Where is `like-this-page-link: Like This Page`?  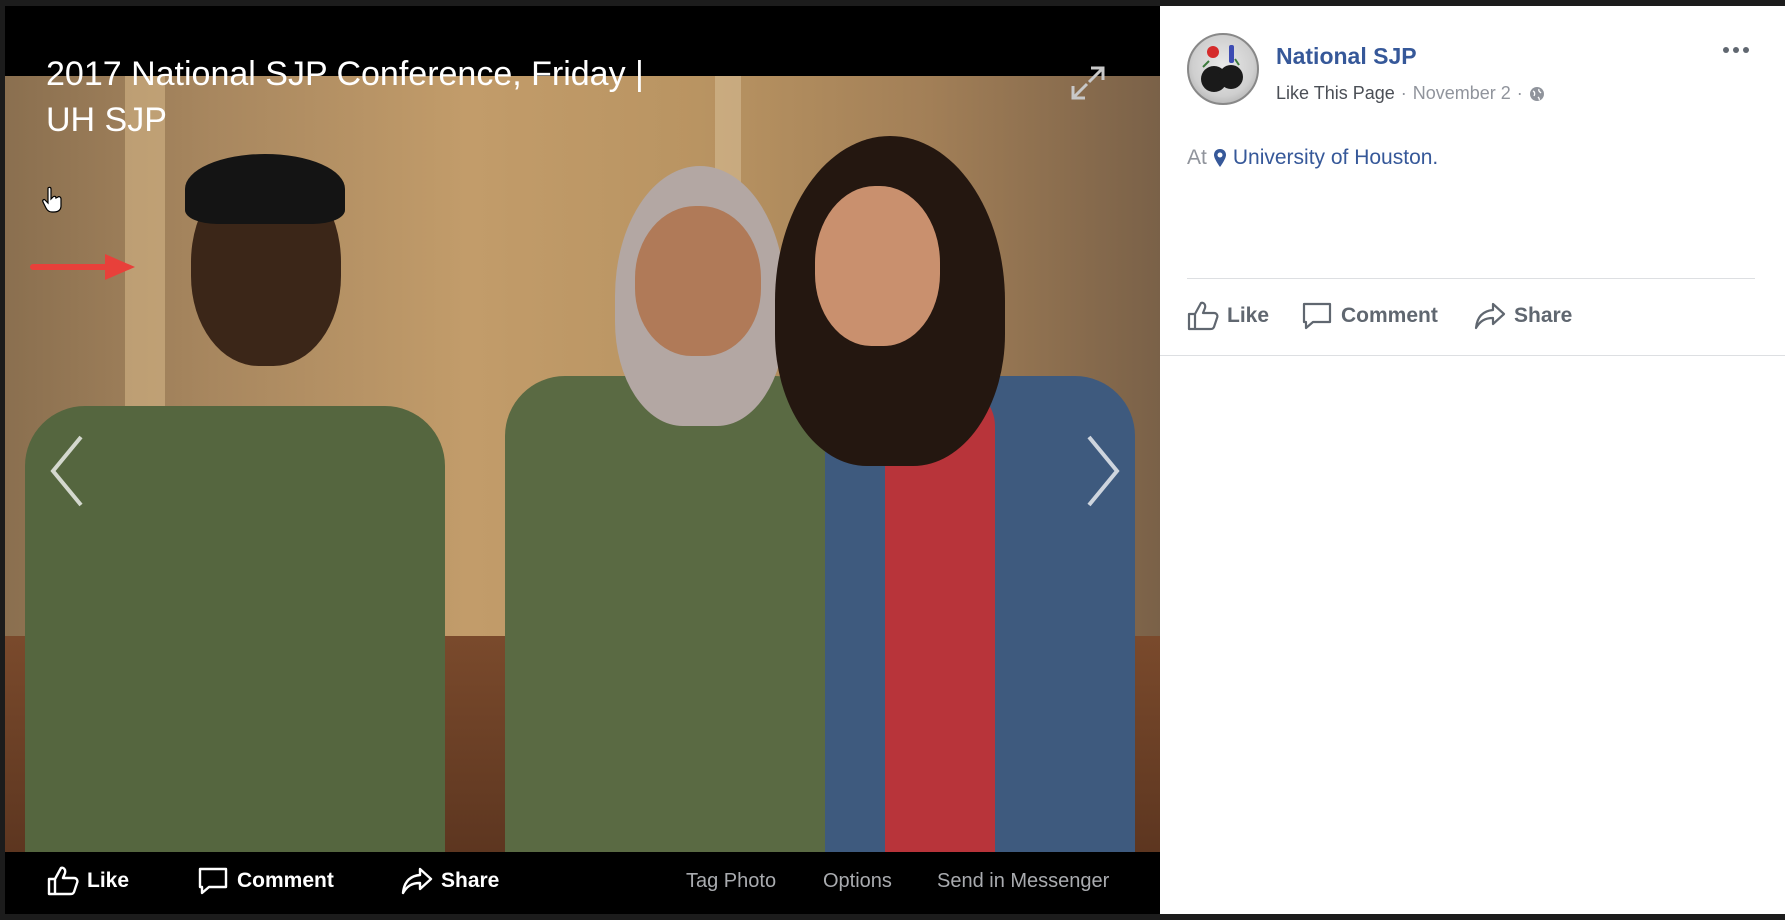 like-this-page-link: Like This Page is located at coordinates (1335, 93).